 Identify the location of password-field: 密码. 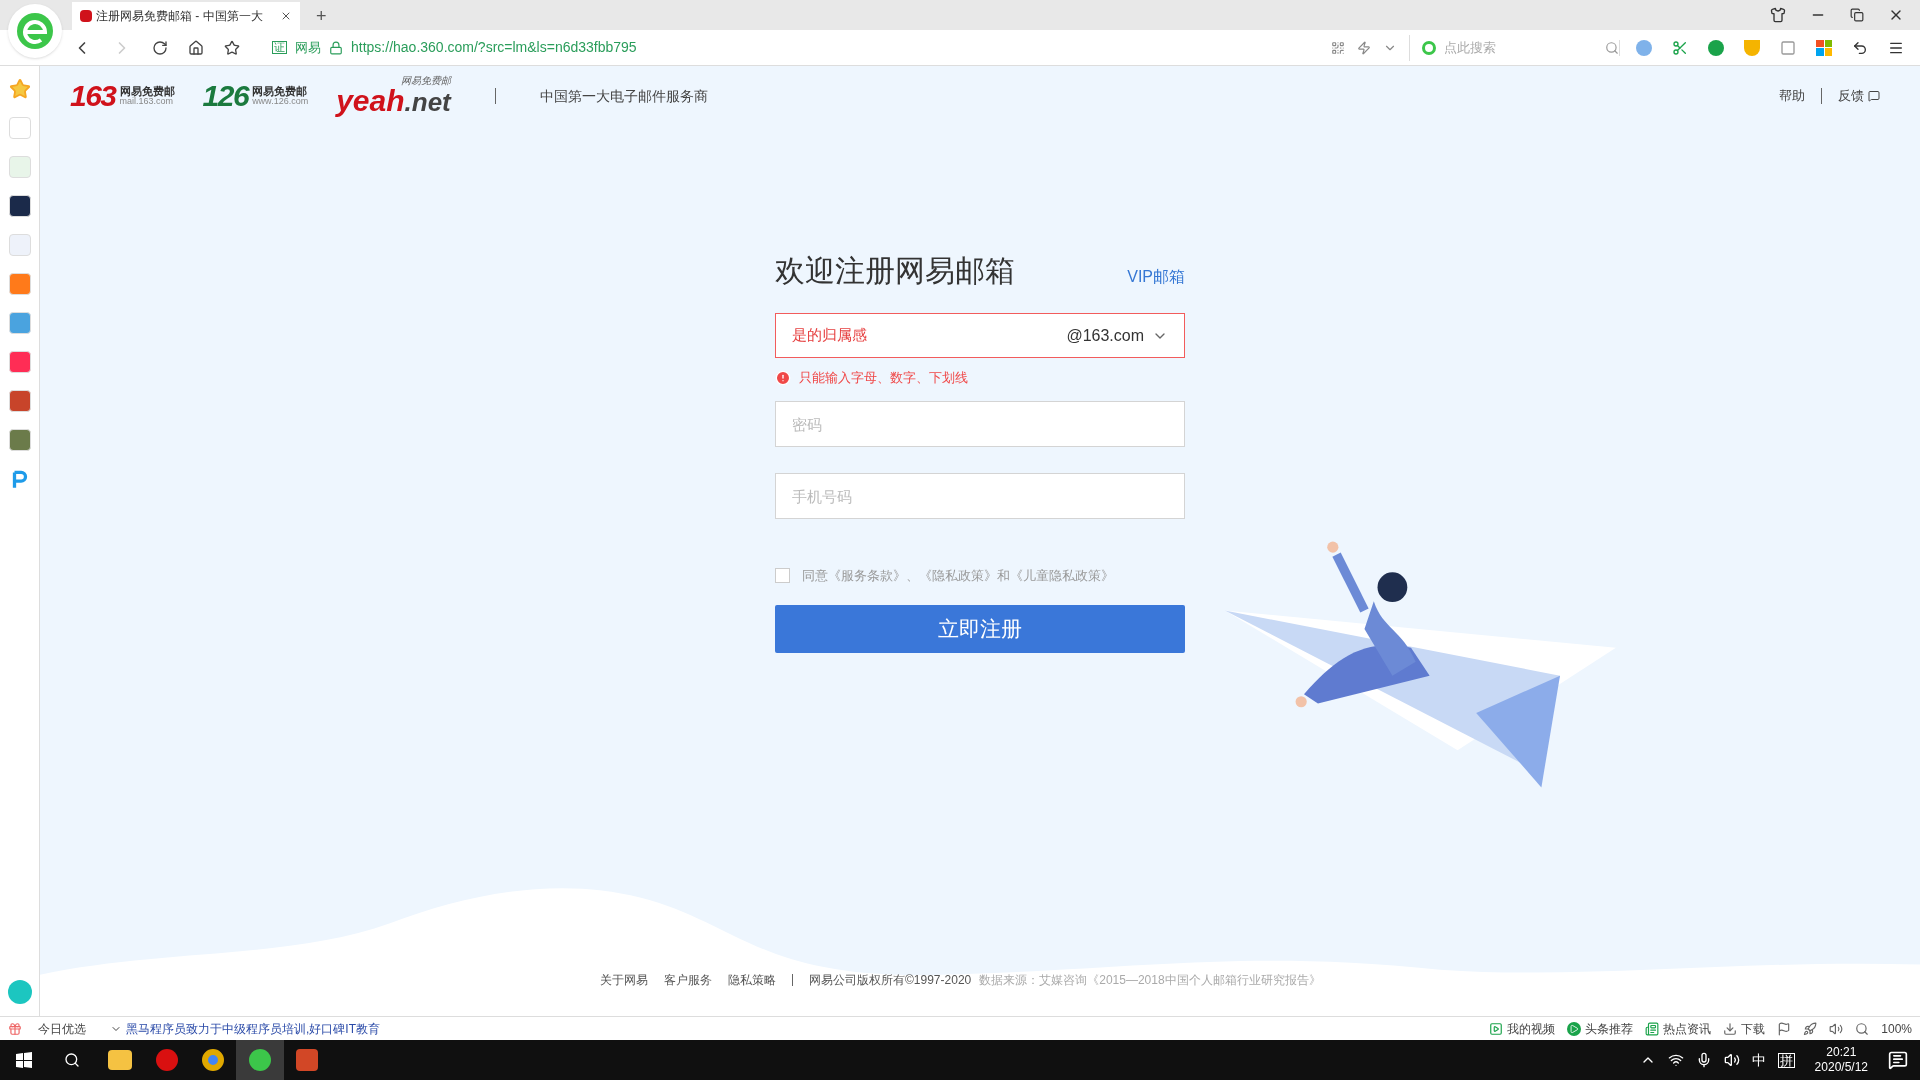
(980, 424).